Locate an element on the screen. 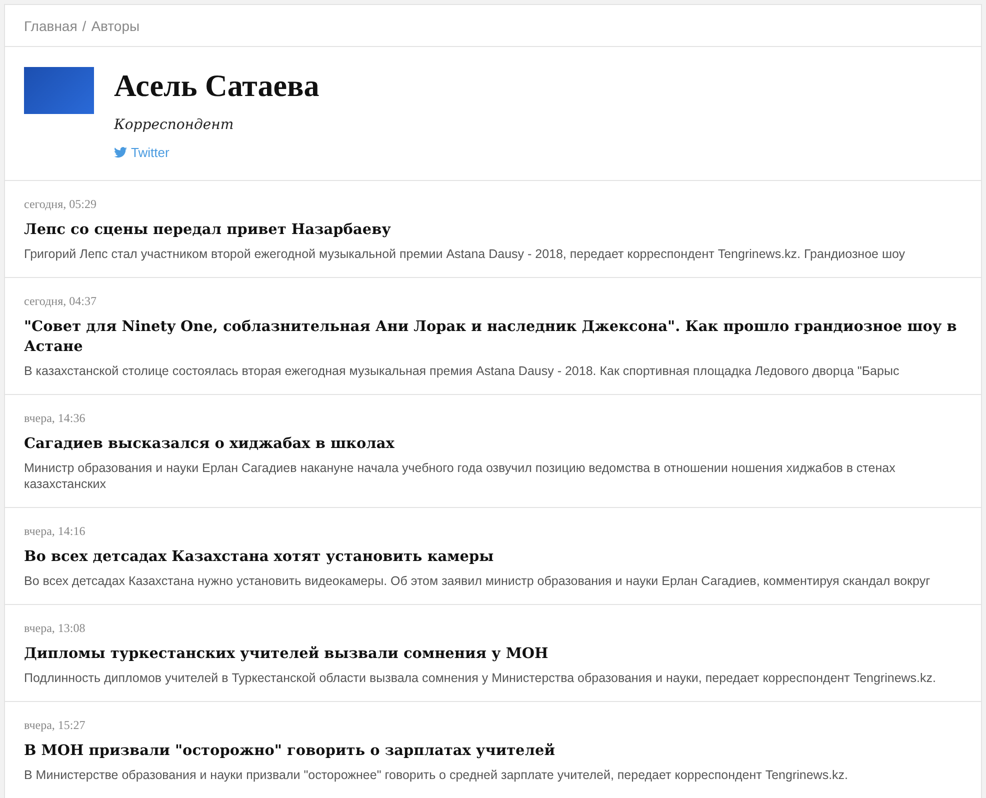  article-title-link: В МОН призвали "осторожно" говорить о зарплатах учителей is located at coordinates (493, 751).